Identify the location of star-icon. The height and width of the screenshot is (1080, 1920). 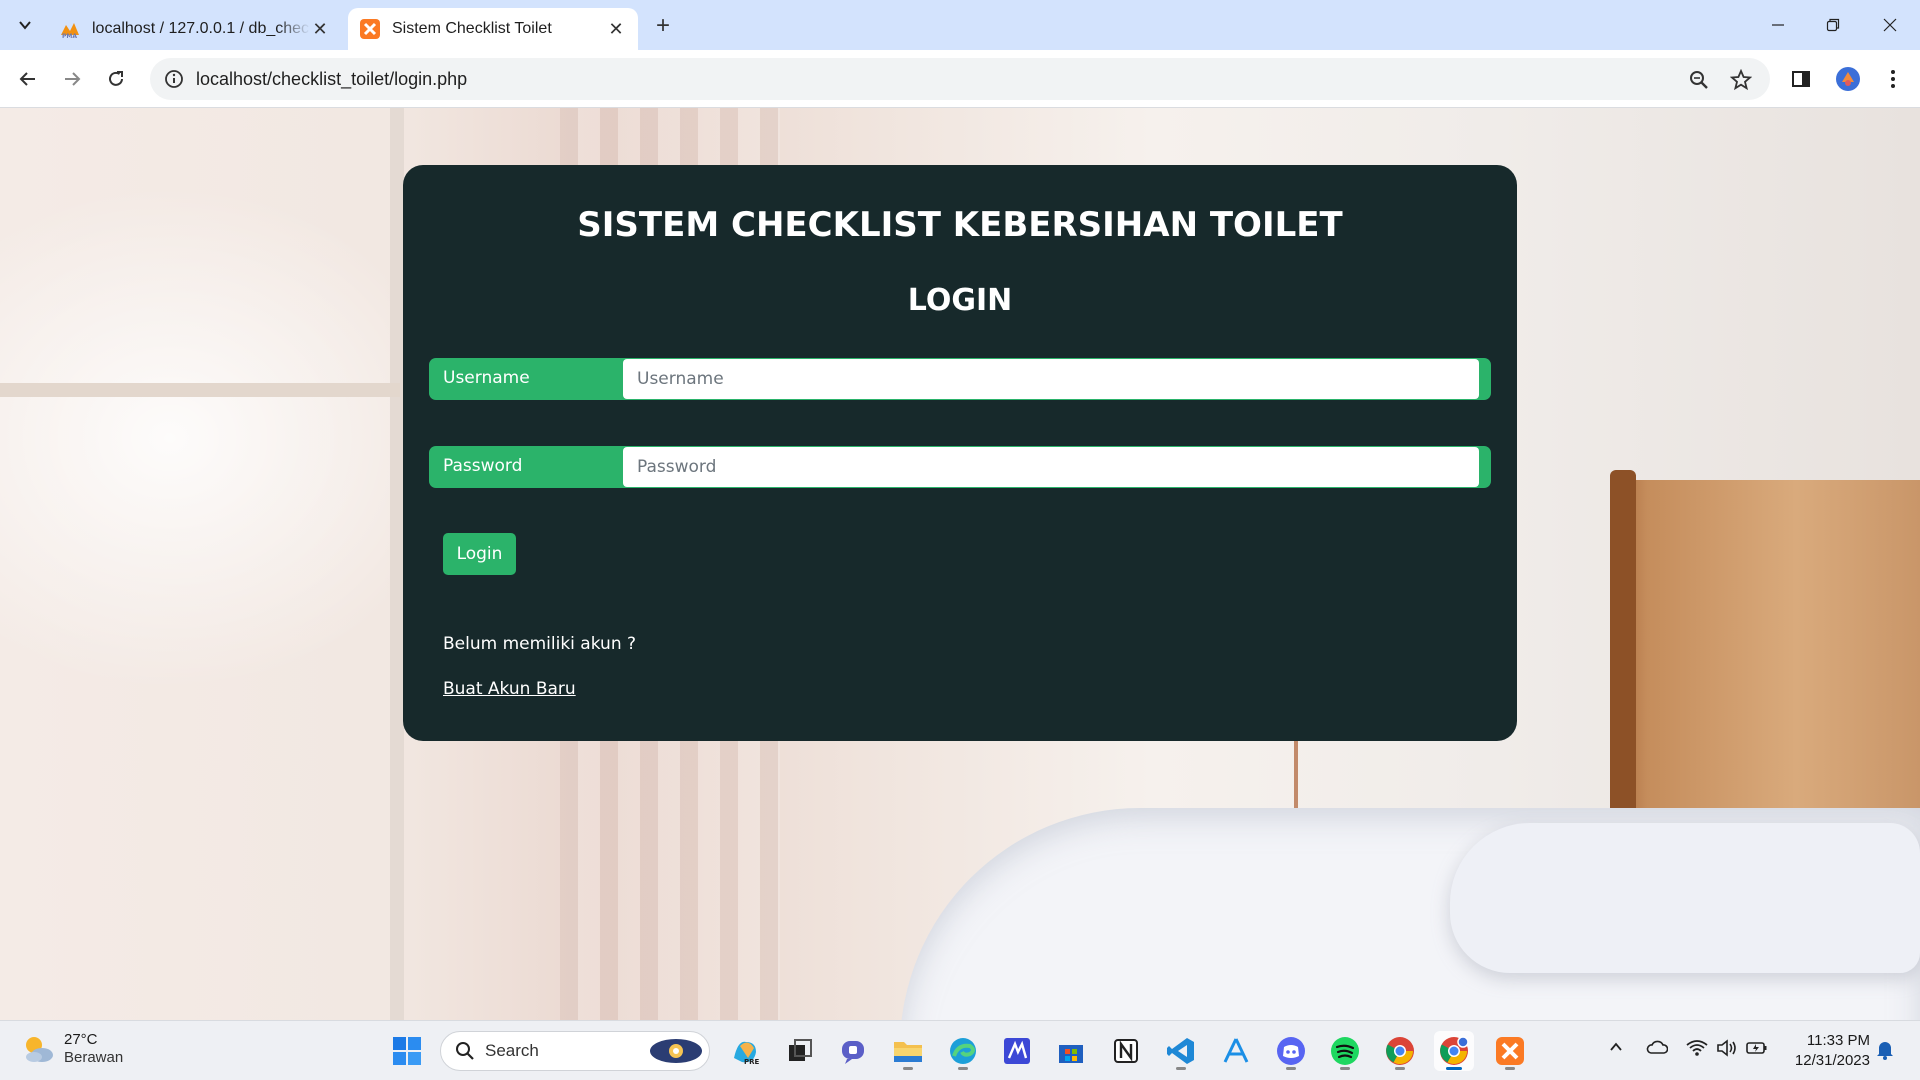
(1741, 80).